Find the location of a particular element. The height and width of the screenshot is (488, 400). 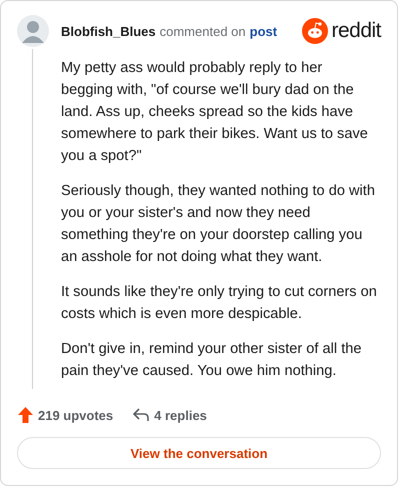

comment-paragraph: Seriously though, they wanted nothing to do with you or your sister's and now they need something they're on your doorstep calling you an asshole for not doing what they want. is located at coordinates (218, 224).